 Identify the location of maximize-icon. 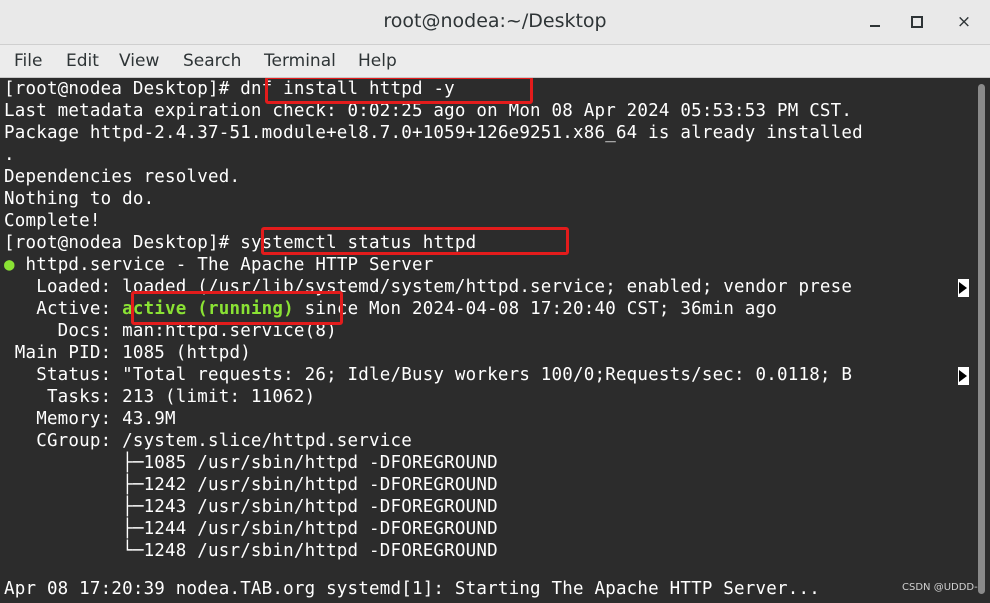
(917, 22).